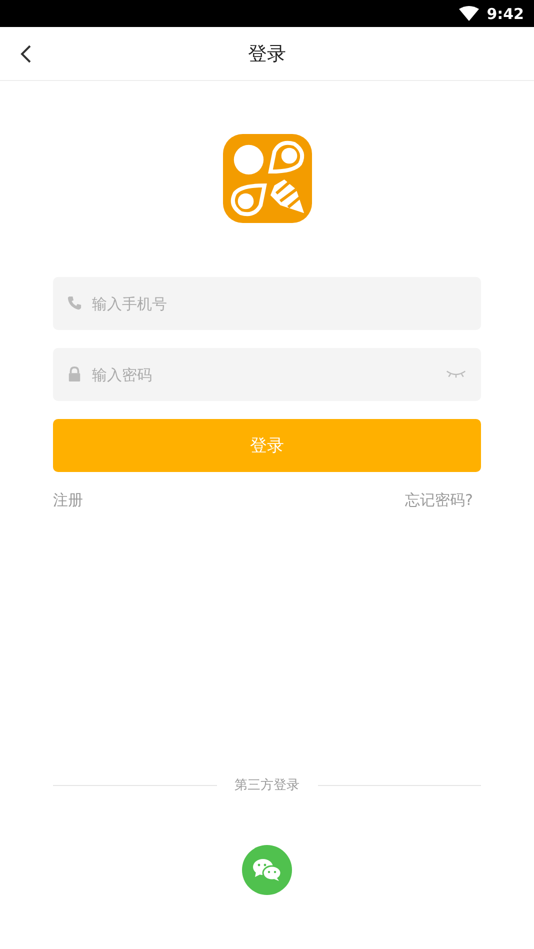  Describe the element at coordinates (267, 785) in the screenshot. I see `third-party-label: 第三方登录` at that location.